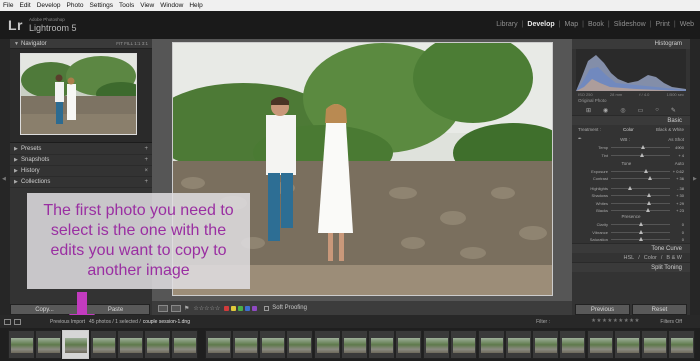  What do you see at coordinates (628, 258) in the screenshot?
I see `hsl-tab: HSL` at bounding box center [628, 258].